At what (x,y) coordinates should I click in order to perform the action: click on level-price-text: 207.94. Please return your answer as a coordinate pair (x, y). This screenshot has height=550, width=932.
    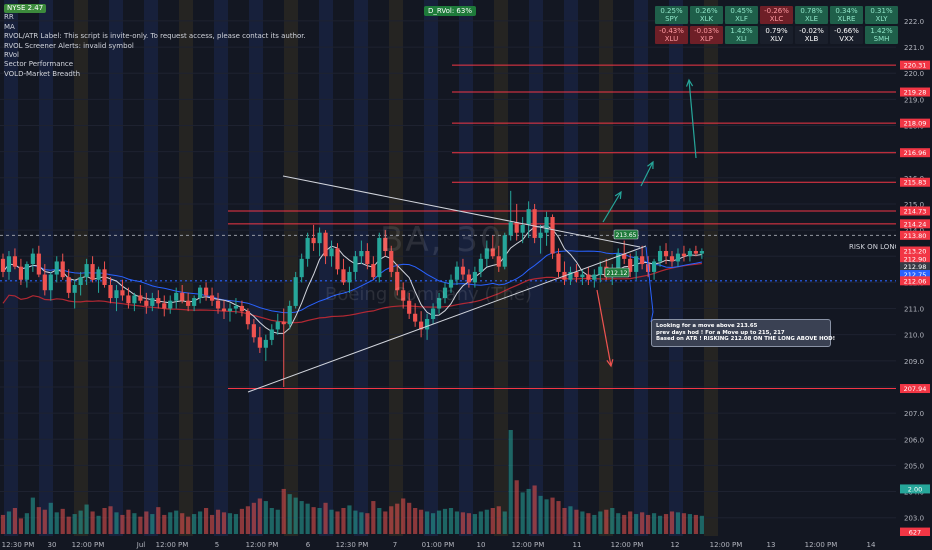
    Looking at the image, I should click on (915, 389).